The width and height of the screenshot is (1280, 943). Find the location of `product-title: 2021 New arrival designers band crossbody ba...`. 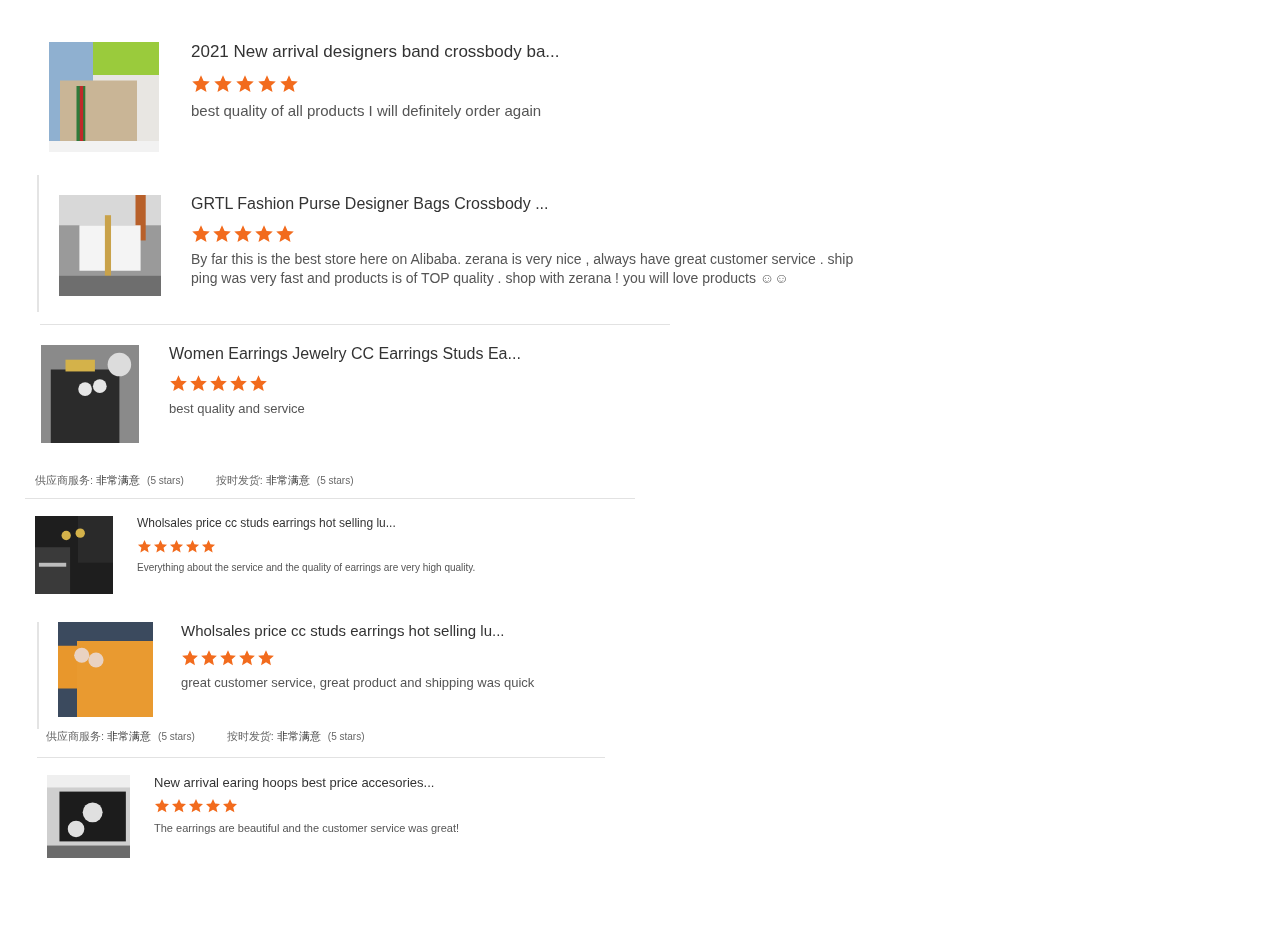

product-title: 2021 New arrival designers band crossbody ba... is located at coordinates (375, 52).